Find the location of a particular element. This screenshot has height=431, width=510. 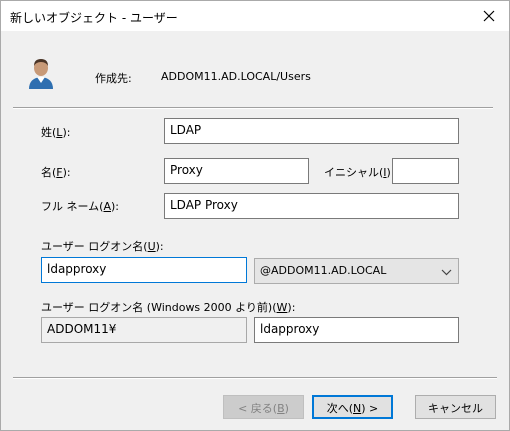

initials-label: イニシャル(I): is located at coordinates (359, 172).